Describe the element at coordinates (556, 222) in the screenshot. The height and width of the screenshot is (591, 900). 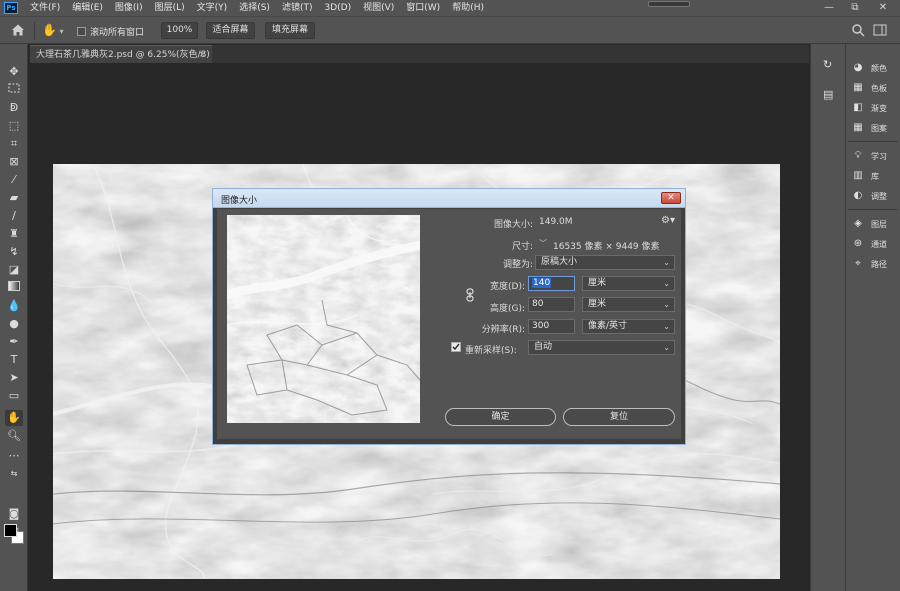
I see `image-size-value: 149.0M` at that location.